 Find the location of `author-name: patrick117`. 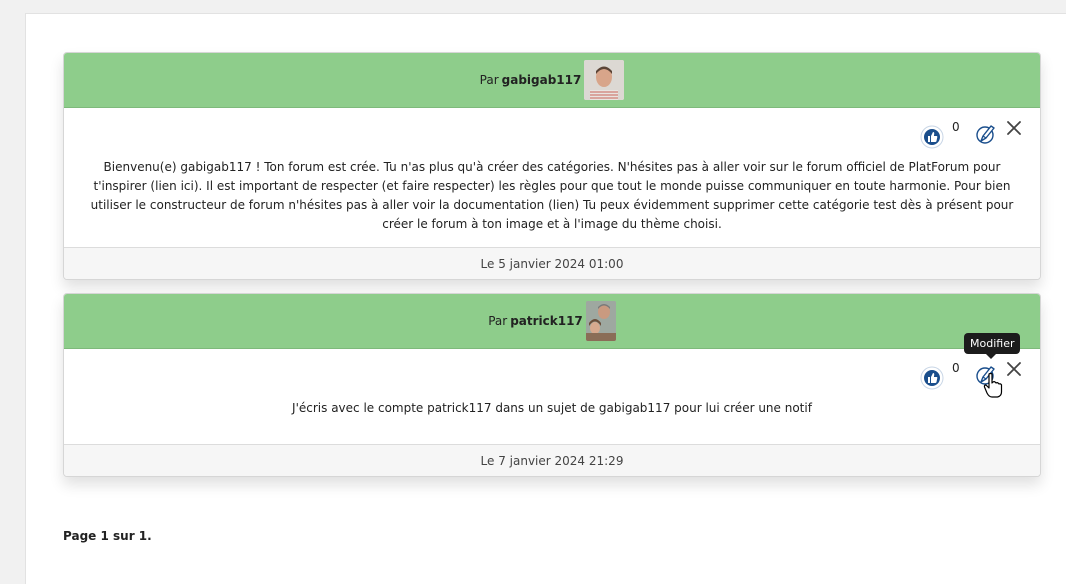

author-name: patrick117 is located at coordinates (546, 321).